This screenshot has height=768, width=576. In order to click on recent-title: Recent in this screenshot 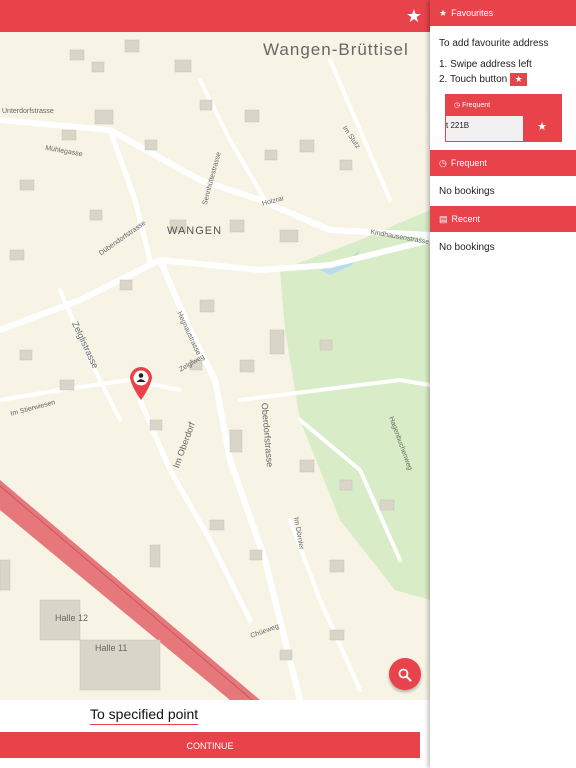, I will do `click(466, 219)`.